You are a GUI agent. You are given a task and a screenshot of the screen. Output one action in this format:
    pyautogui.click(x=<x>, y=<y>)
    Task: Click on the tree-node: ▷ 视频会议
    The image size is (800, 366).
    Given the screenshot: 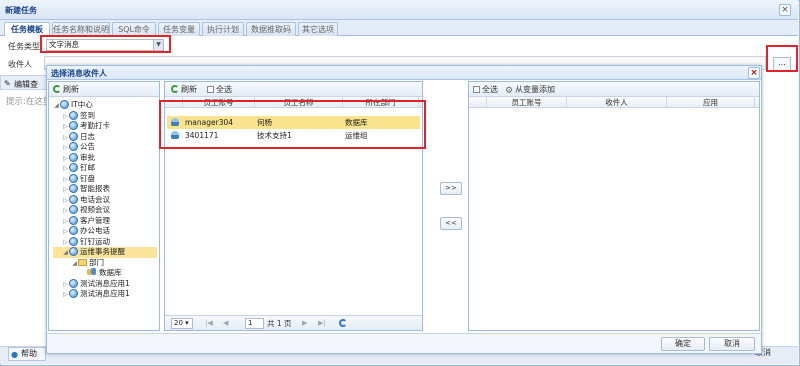 What is the action you would take?
    pyautogui.click(x=105, y=210)
    